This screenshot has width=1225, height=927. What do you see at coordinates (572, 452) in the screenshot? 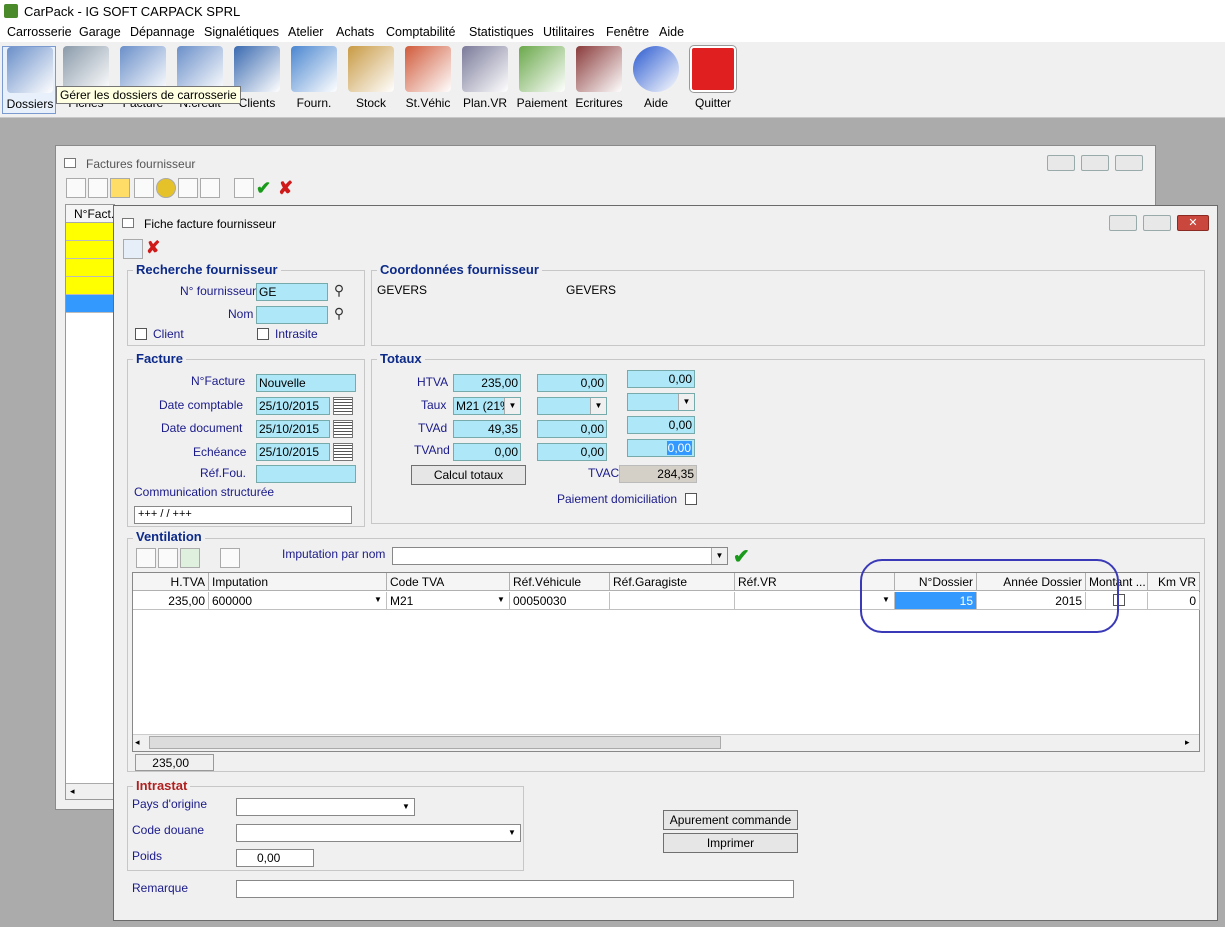
I see `tvand-2: 0,00` at bounding box center [572, 452].